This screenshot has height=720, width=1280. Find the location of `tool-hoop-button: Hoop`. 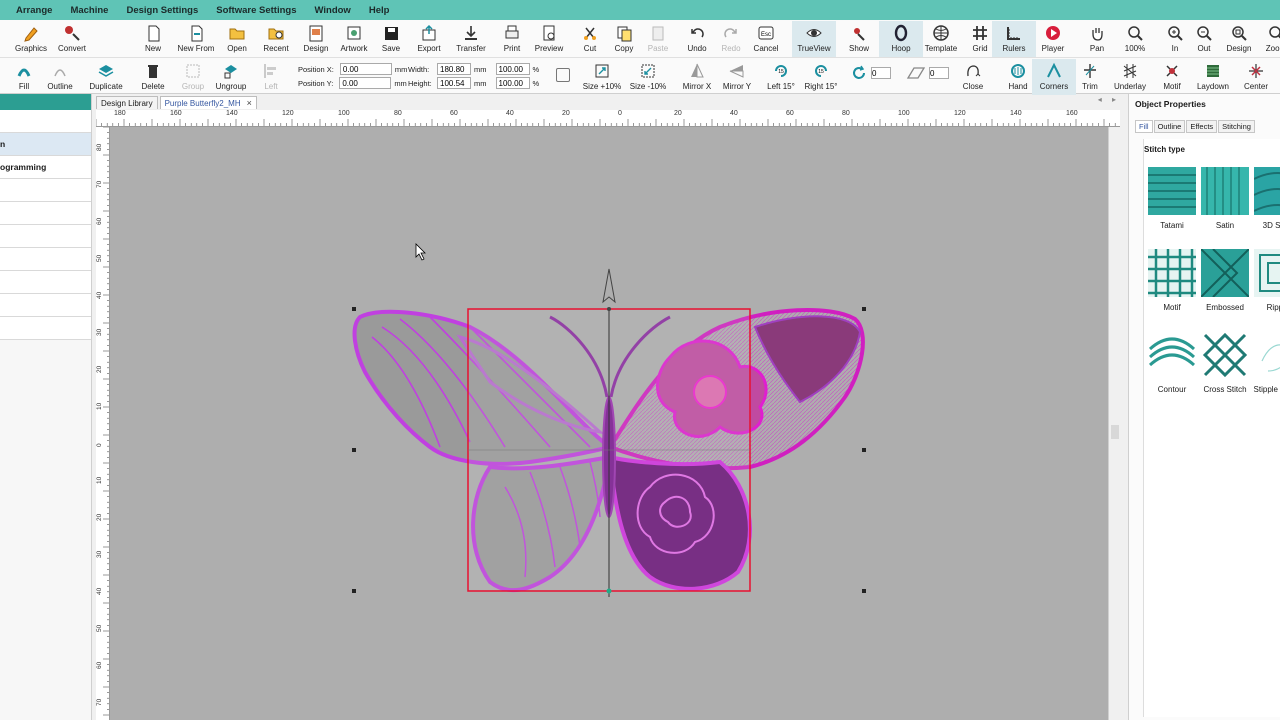

tool-hoop-button: Hoop is located at coordinates (901, 39).